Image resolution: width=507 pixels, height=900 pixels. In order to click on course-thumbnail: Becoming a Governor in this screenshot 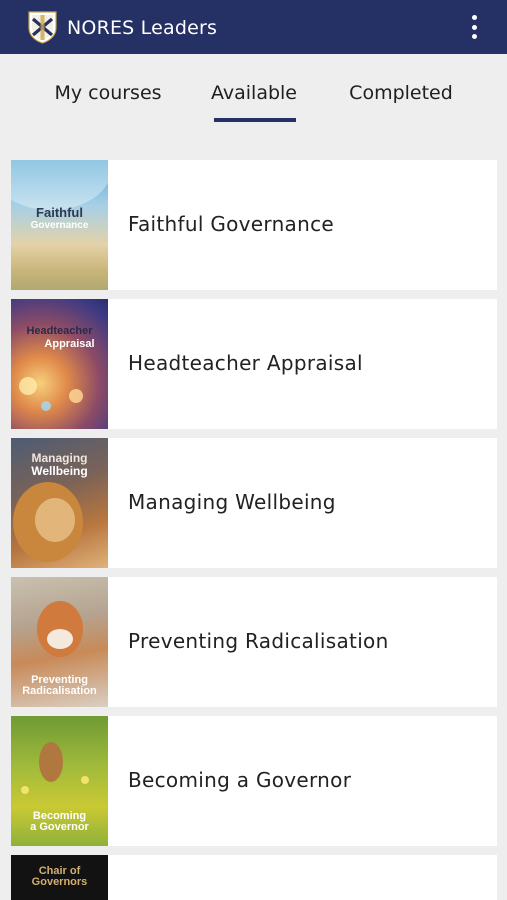, I will do `click(59, 781)`.